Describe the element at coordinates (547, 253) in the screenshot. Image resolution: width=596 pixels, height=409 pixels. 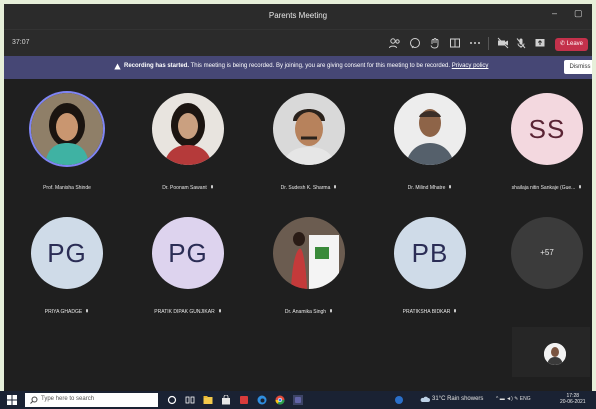
I see `more-participants-count: +57` at that location.